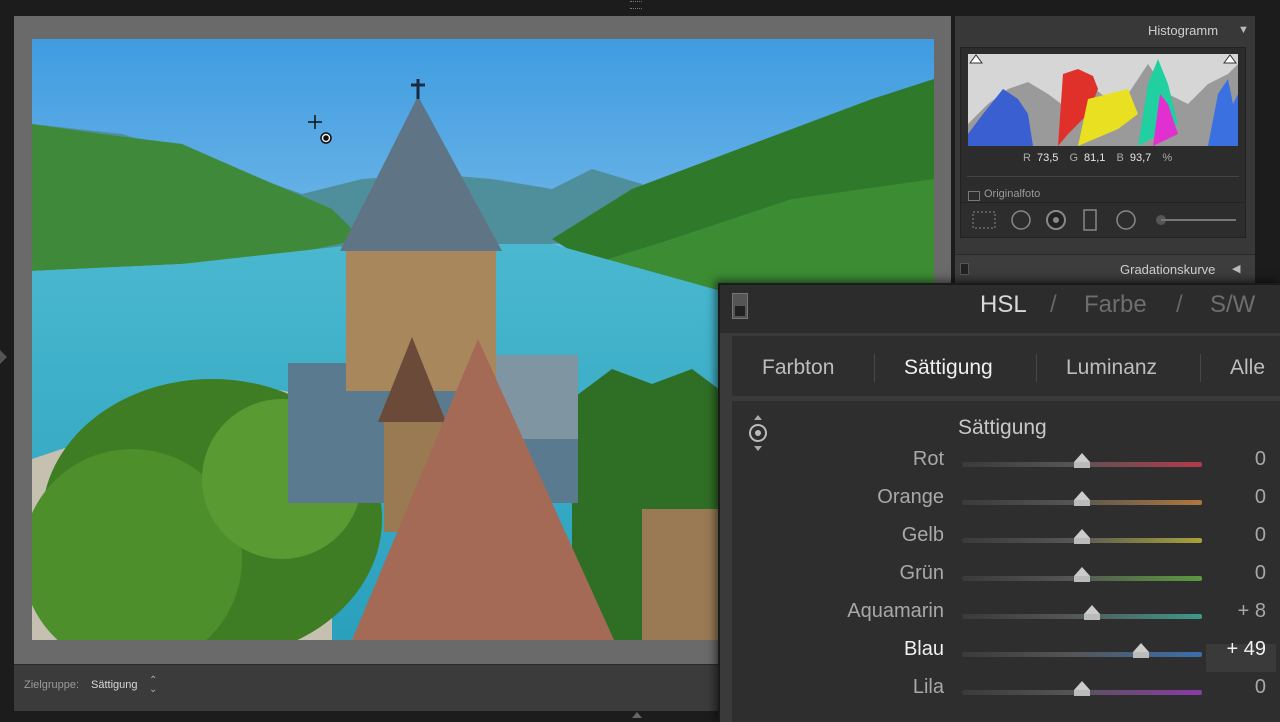 This screenshot has width=1280, height=722. I want to click on updown-chevron-icon: ⌃ ⌄, so click(153, 685).